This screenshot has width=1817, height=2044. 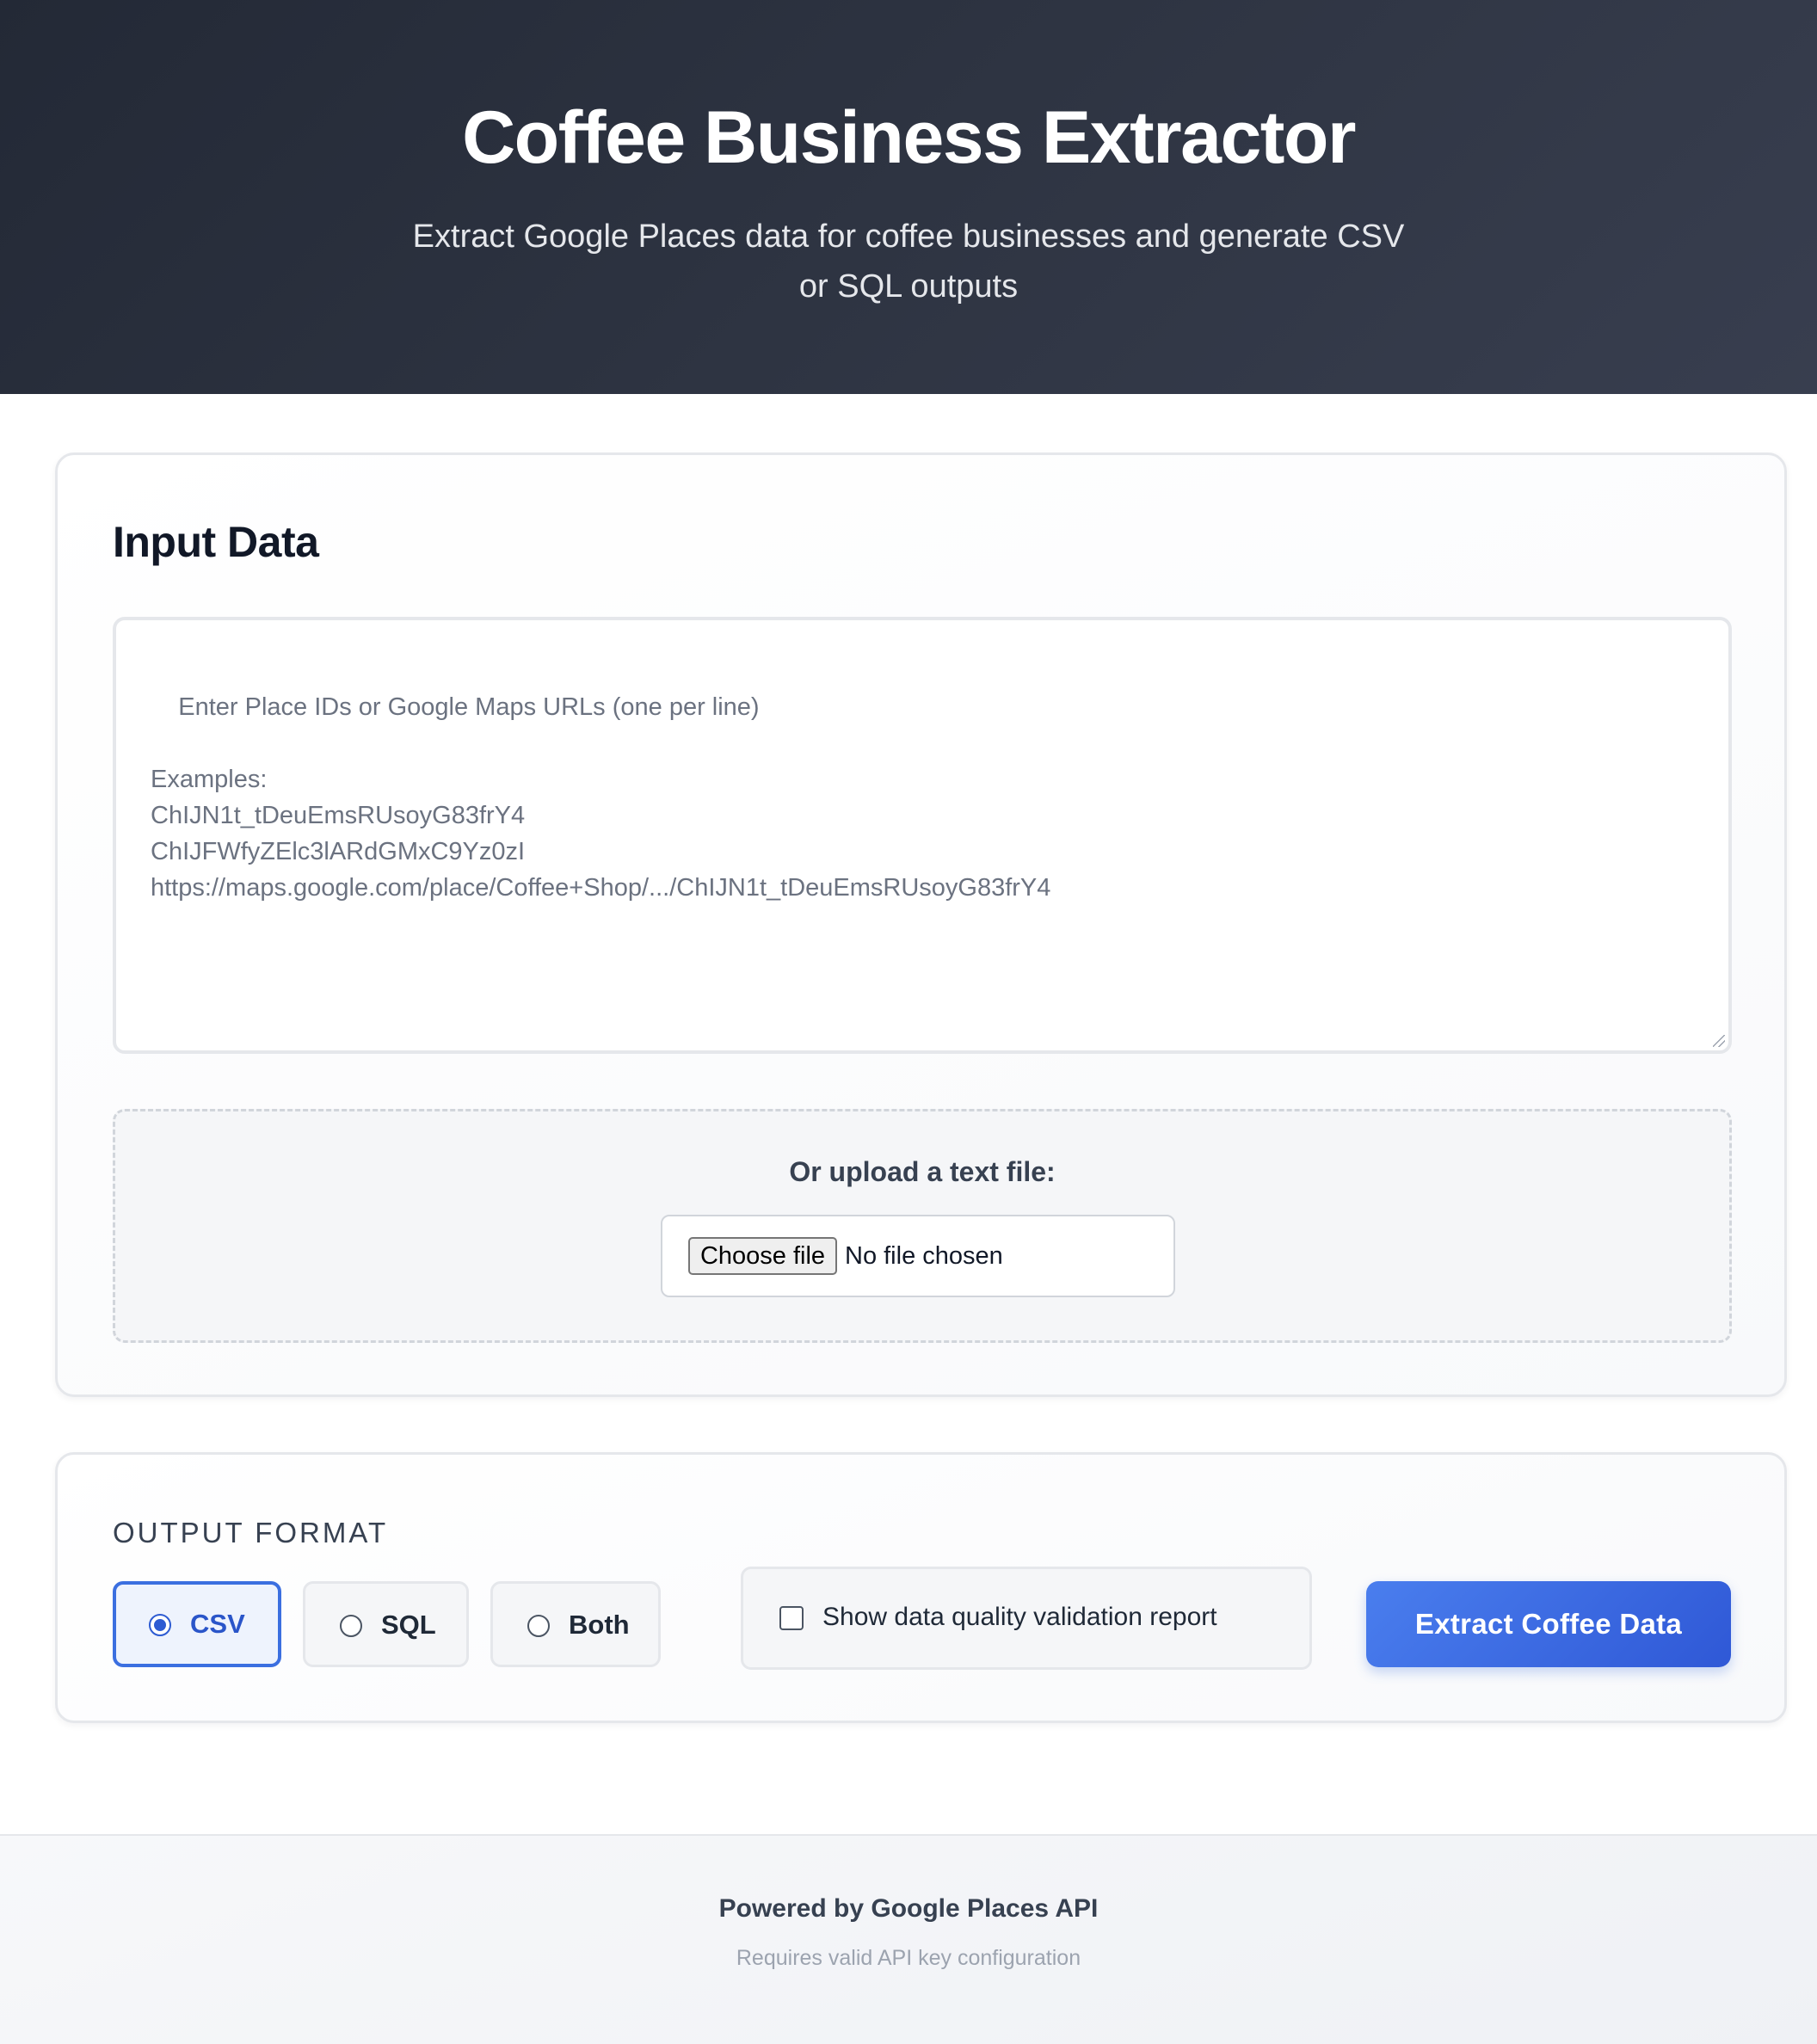 What do you see at coordinates (1719, 1041) in the screenshot?
I see `resize-handle-icon` at bounding box center [1719, 1041].